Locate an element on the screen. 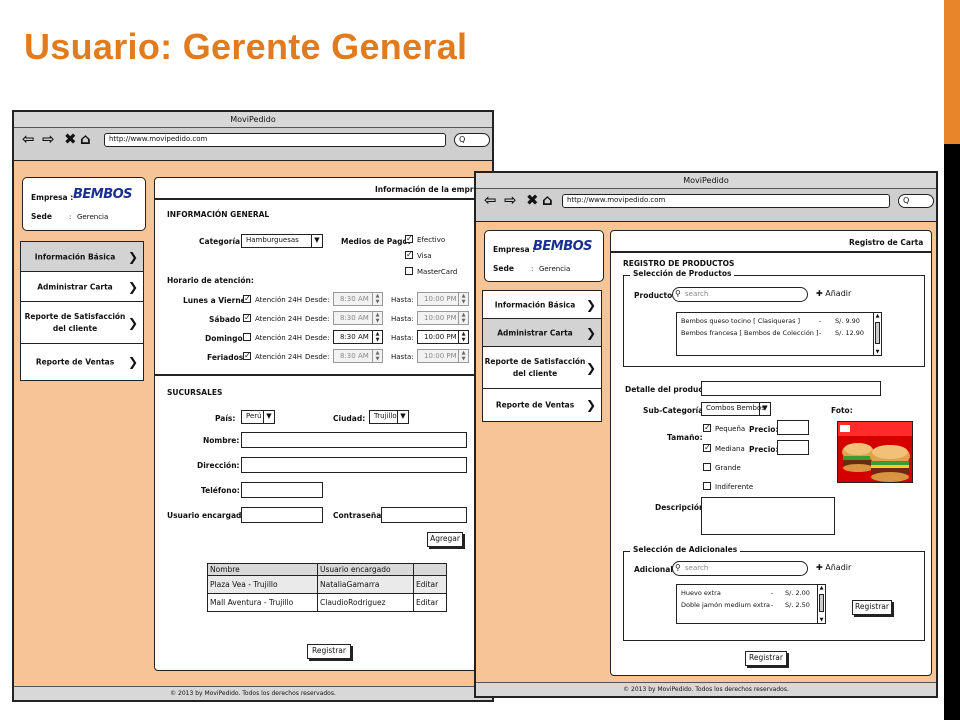 The height and width of the screenshot is (720, 960). usuario-input is located at coordinates (282, 515).